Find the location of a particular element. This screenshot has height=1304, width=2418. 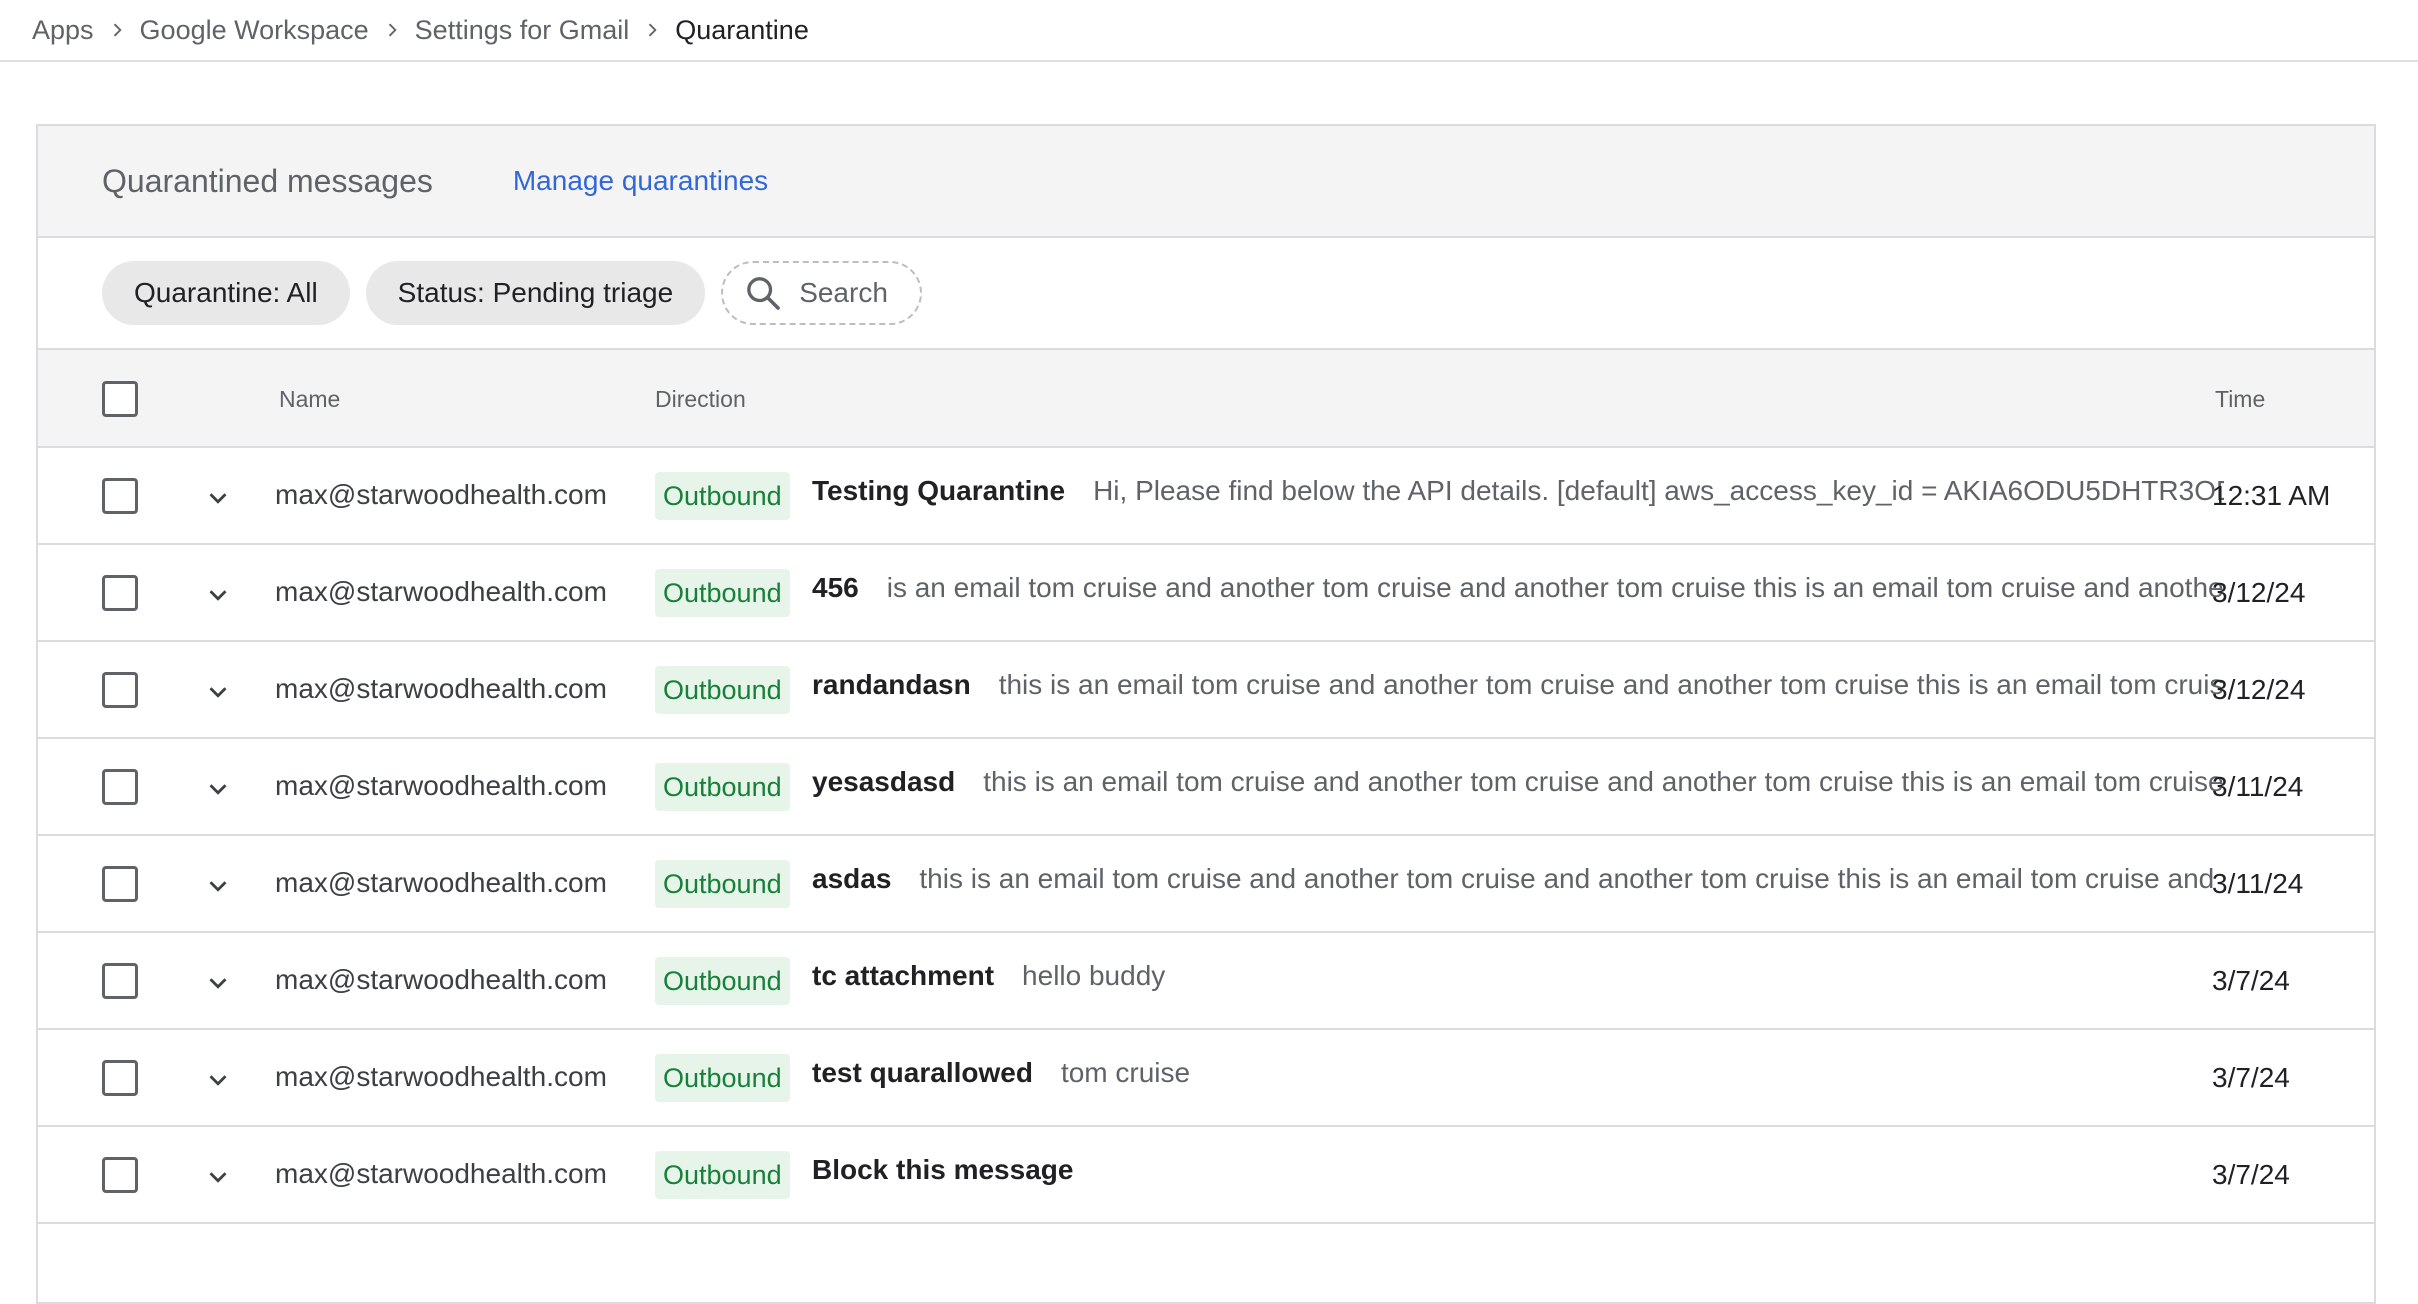

search-input: Search is located at coordinates (821, 293).